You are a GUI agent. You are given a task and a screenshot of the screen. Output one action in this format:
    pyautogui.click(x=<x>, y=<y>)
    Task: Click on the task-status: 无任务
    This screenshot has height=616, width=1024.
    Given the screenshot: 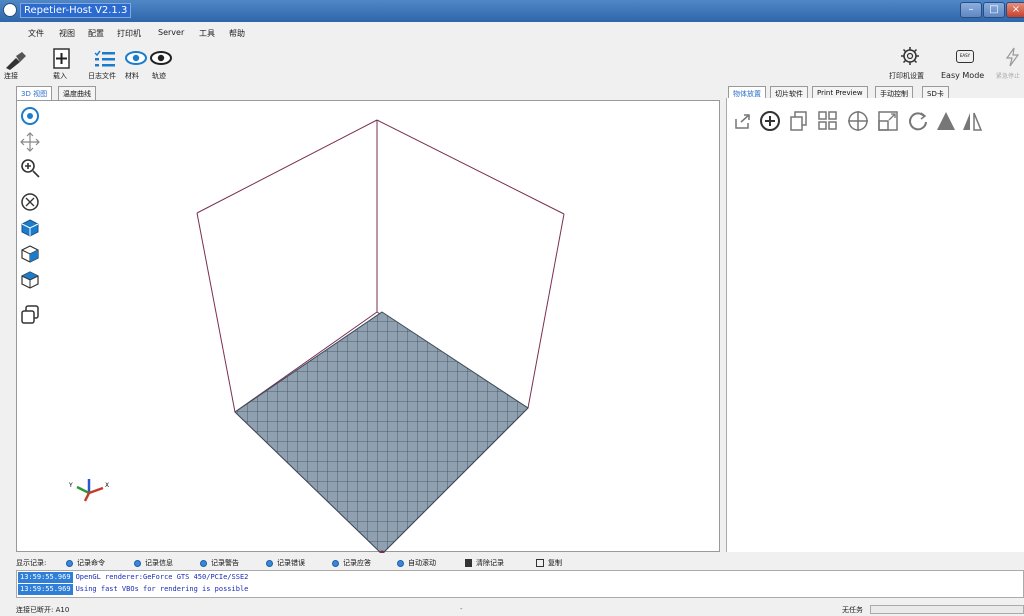 What is the action you would take?
    pyautogui.click(x=852, y=610)
    